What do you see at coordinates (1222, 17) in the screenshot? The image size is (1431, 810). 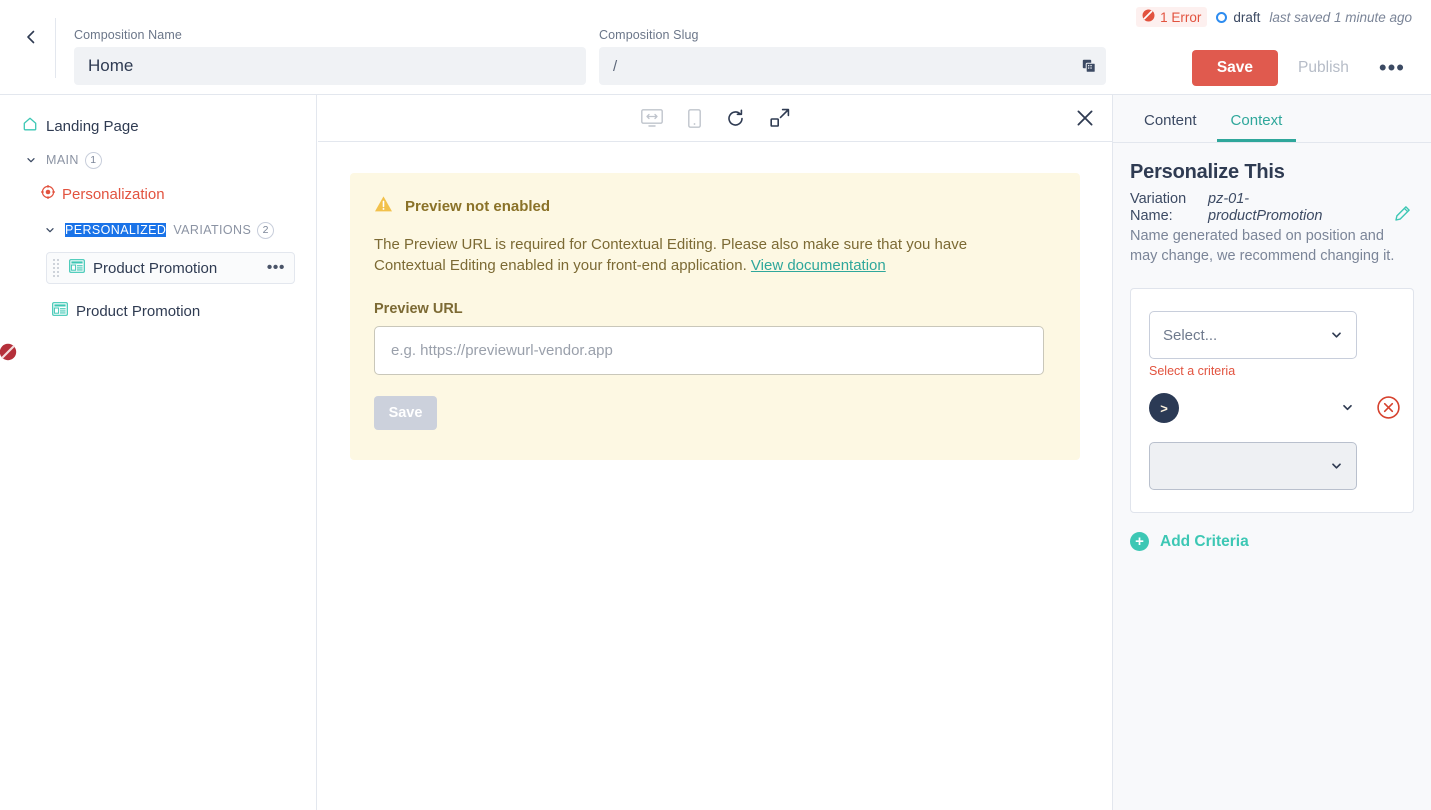 I see `circle-outline-icon` at bounding box center [1222, 17].